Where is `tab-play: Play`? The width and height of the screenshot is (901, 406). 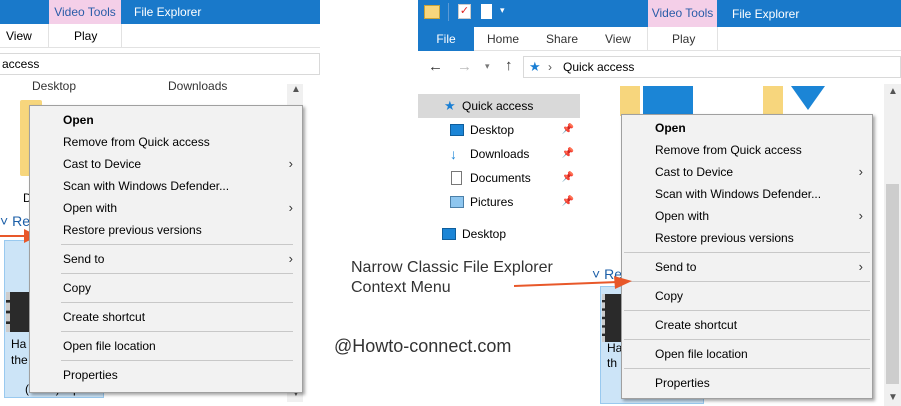 tab-play: Play is located at coordinates (683, 39).